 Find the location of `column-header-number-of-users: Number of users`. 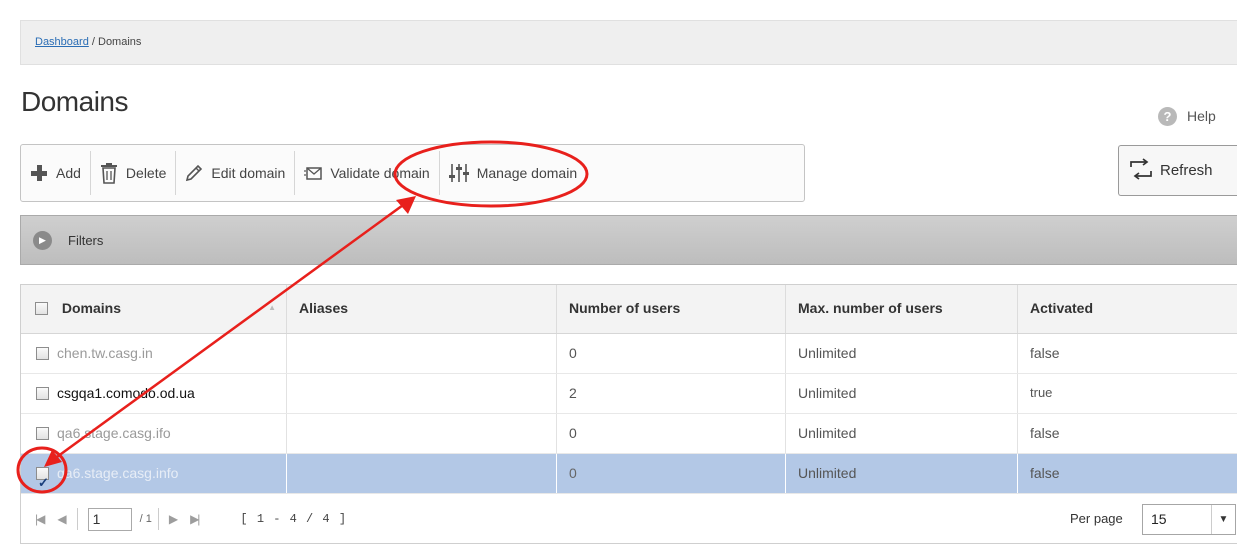

column-header-number-of-users: Number of users is located at coordinates (671, 309).